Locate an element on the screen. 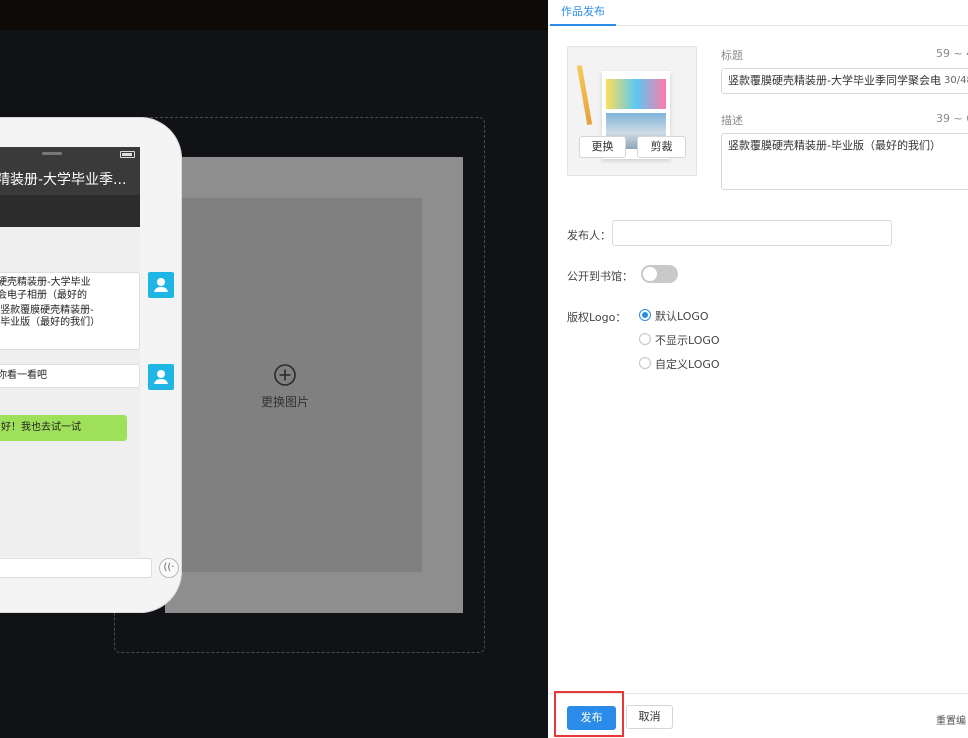  voice-icon: ((· is located at coordinates (169, 568).